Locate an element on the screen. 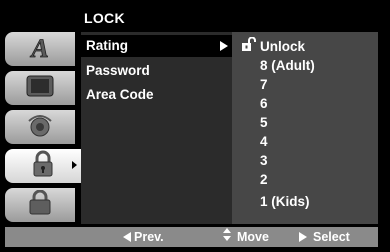 Image resolution: width=390 pixels, height=252 pixels. move-hint: Move is located at coordinates (246, 237).